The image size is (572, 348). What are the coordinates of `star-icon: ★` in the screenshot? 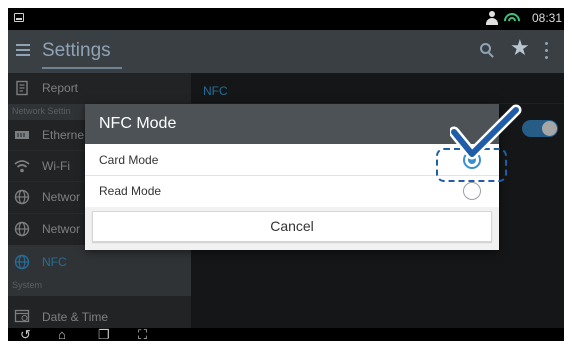 It's located at (520, 48).